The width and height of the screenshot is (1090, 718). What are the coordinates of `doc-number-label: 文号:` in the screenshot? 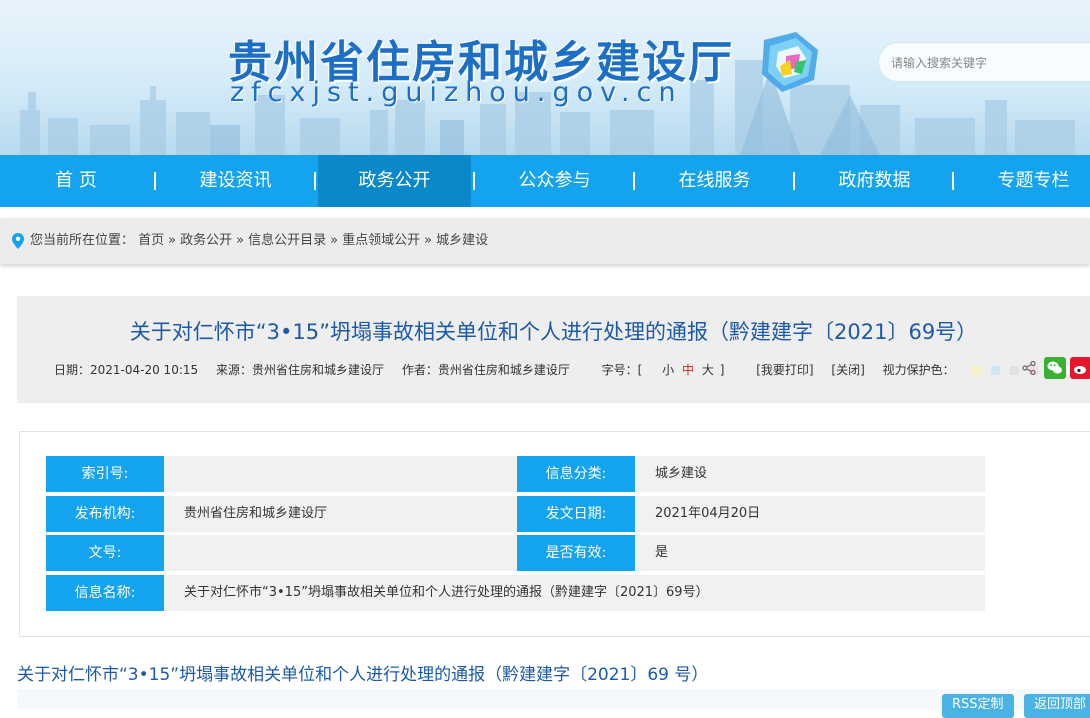 It's located at (108, 553).